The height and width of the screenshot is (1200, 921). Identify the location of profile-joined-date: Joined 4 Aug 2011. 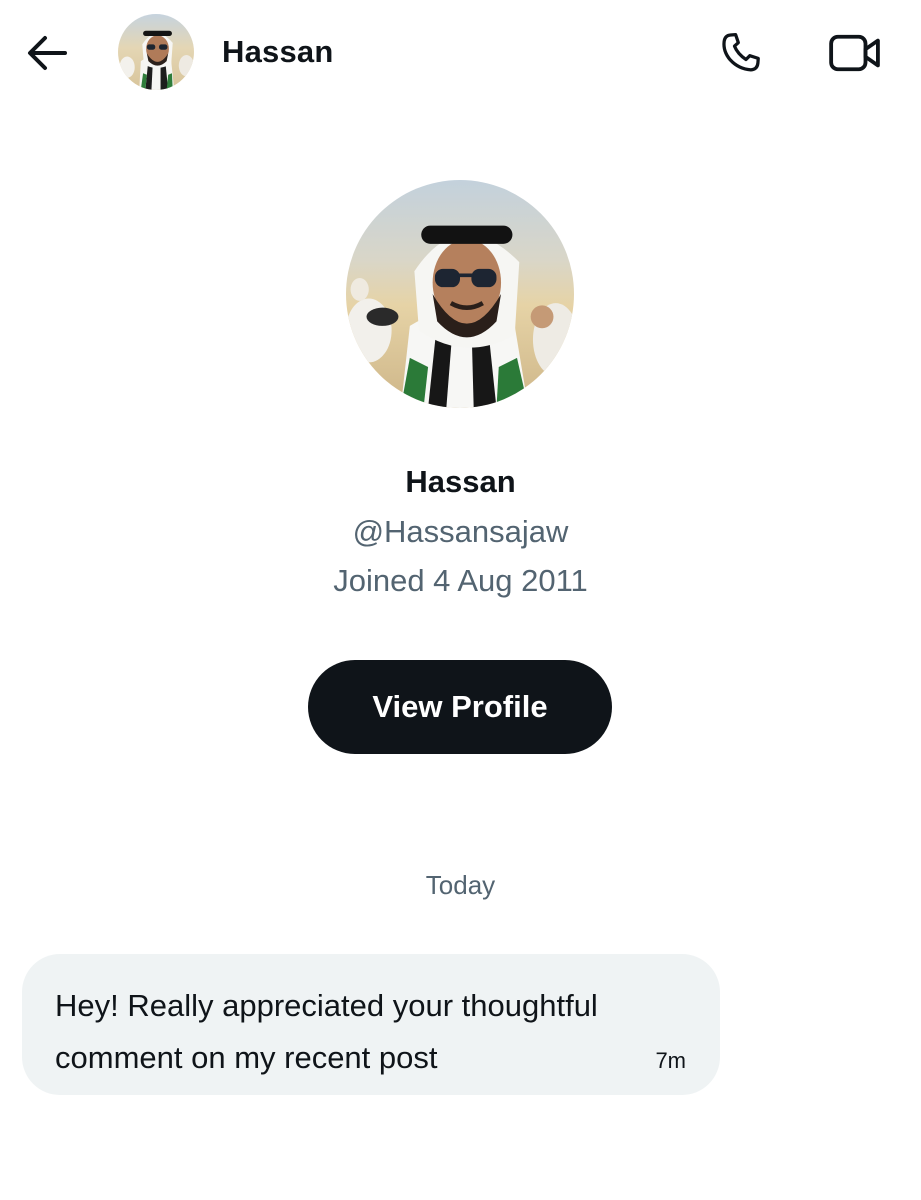
(460, 580).